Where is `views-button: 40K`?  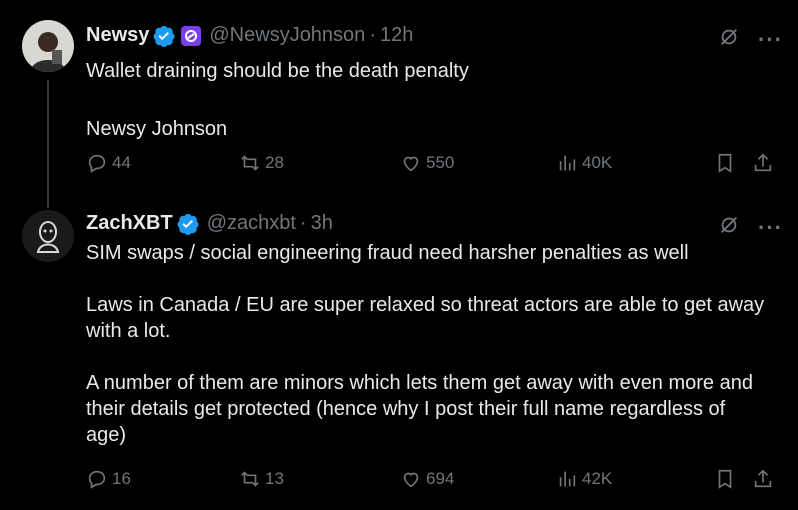 views-button: 40K is located at coordinates (584, 163).